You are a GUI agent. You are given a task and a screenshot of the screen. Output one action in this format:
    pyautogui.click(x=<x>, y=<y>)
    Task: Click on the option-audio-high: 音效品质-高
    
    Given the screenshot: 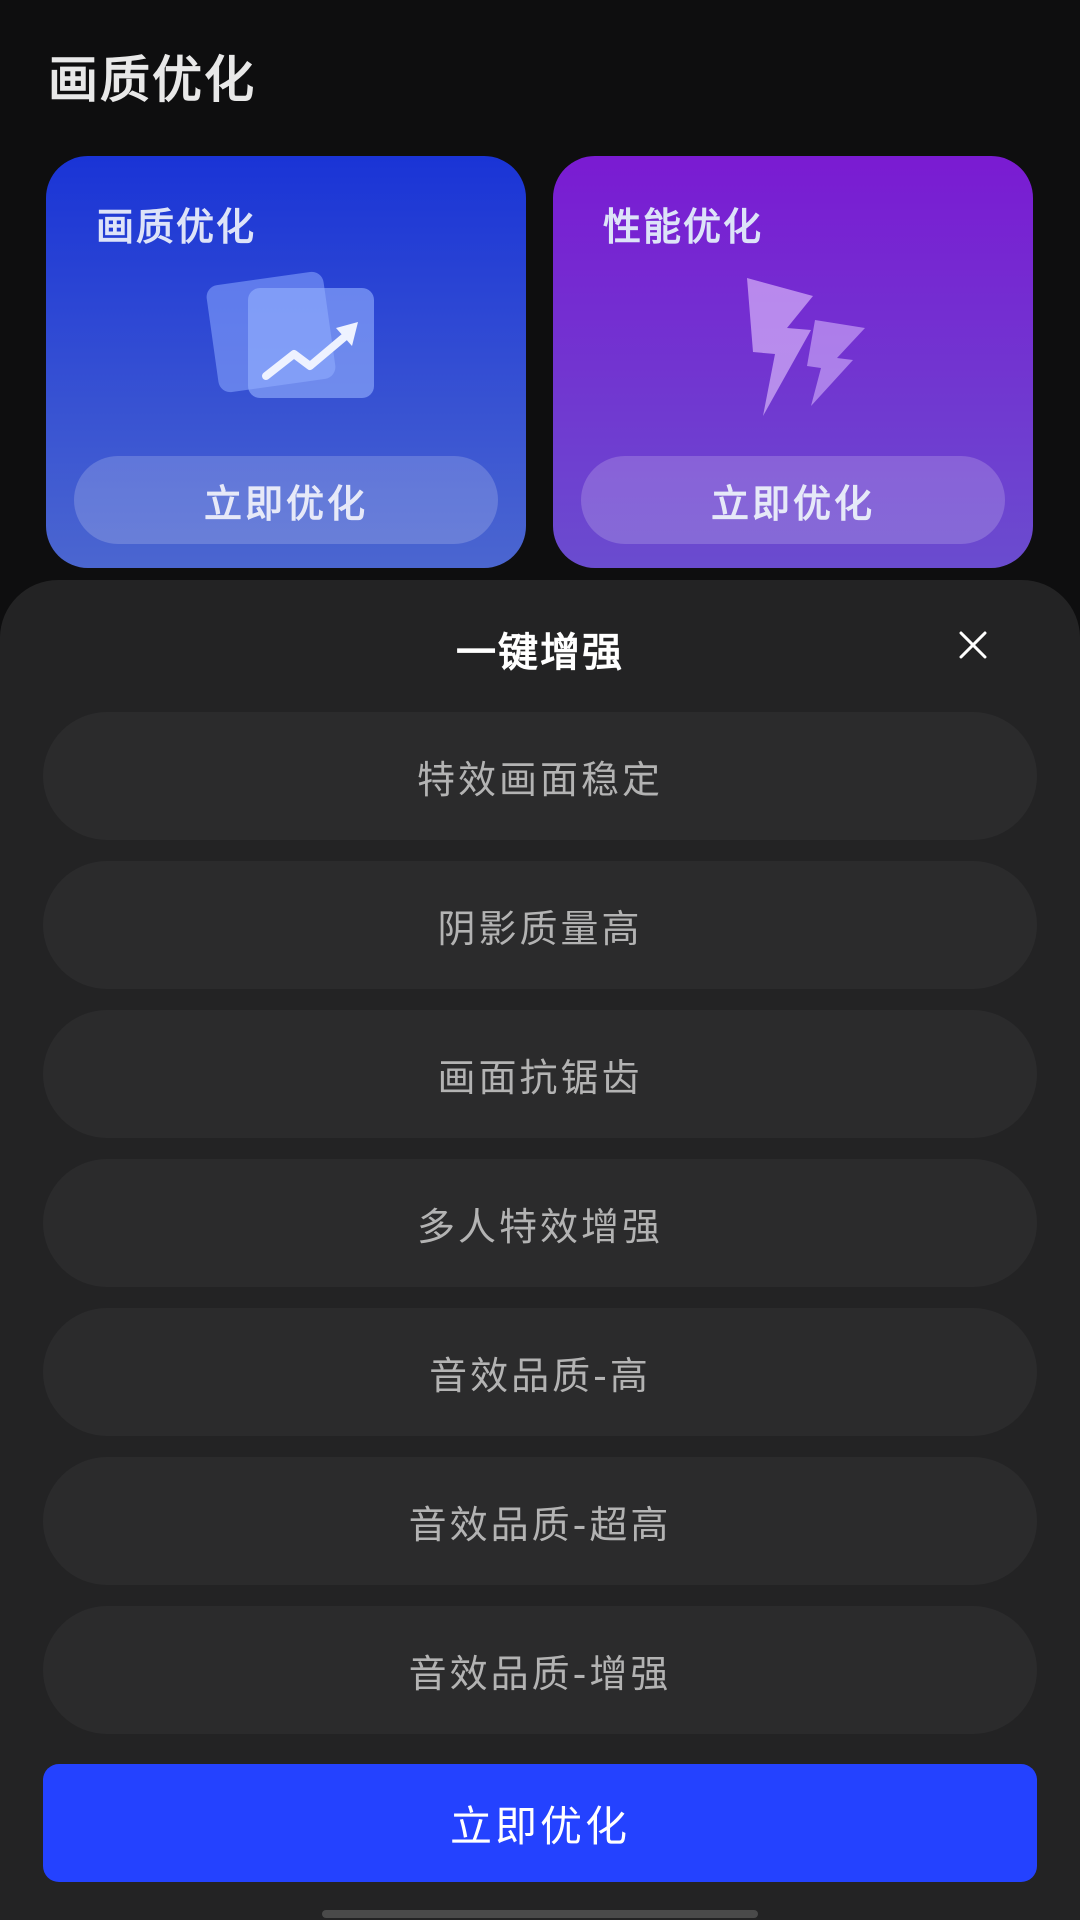 What is the action you would take?
    pyautogui.click(x=540, y=1372)
    